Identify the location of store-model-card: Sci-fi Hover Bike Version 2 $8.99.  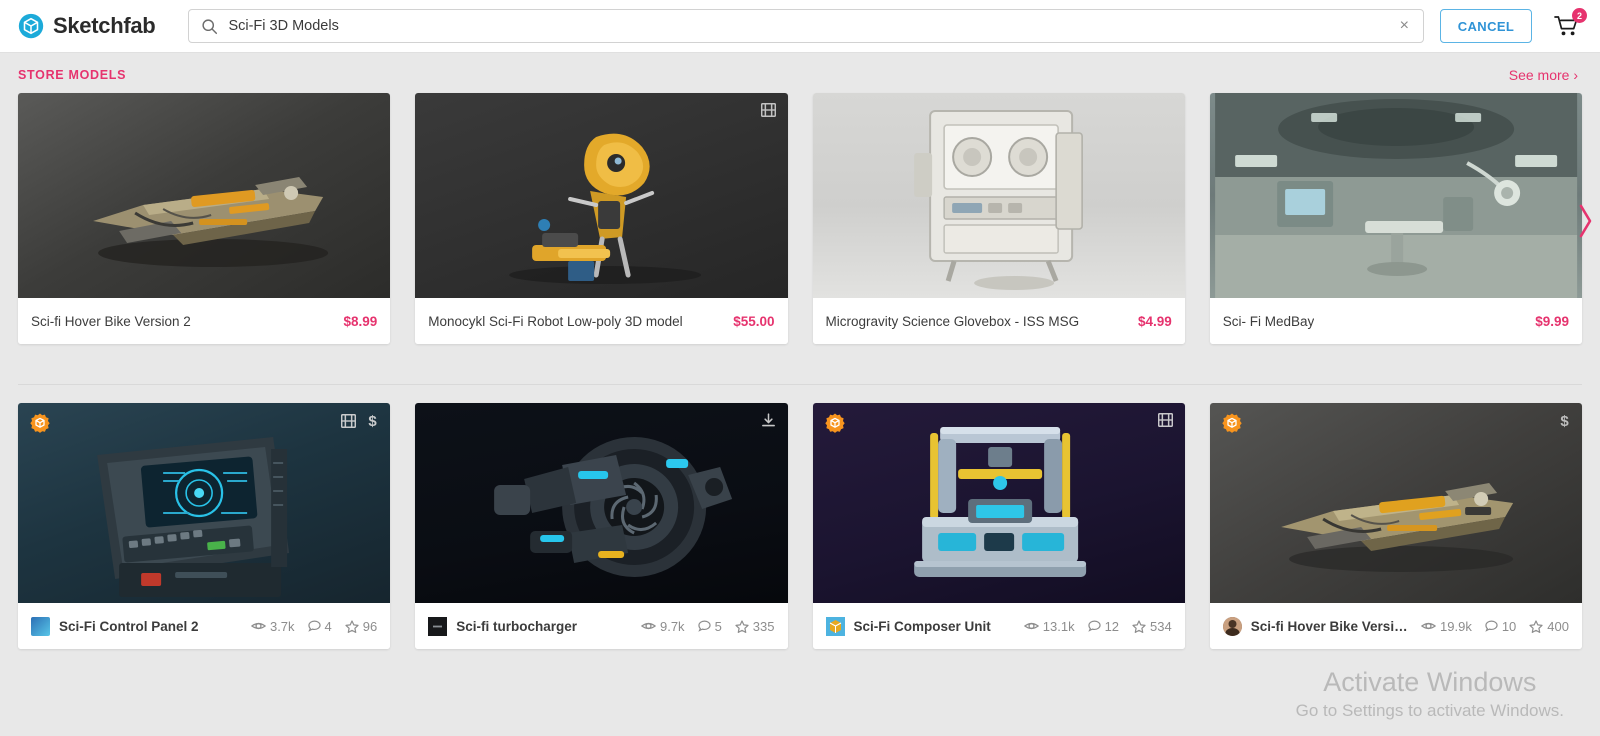
(204, 218).